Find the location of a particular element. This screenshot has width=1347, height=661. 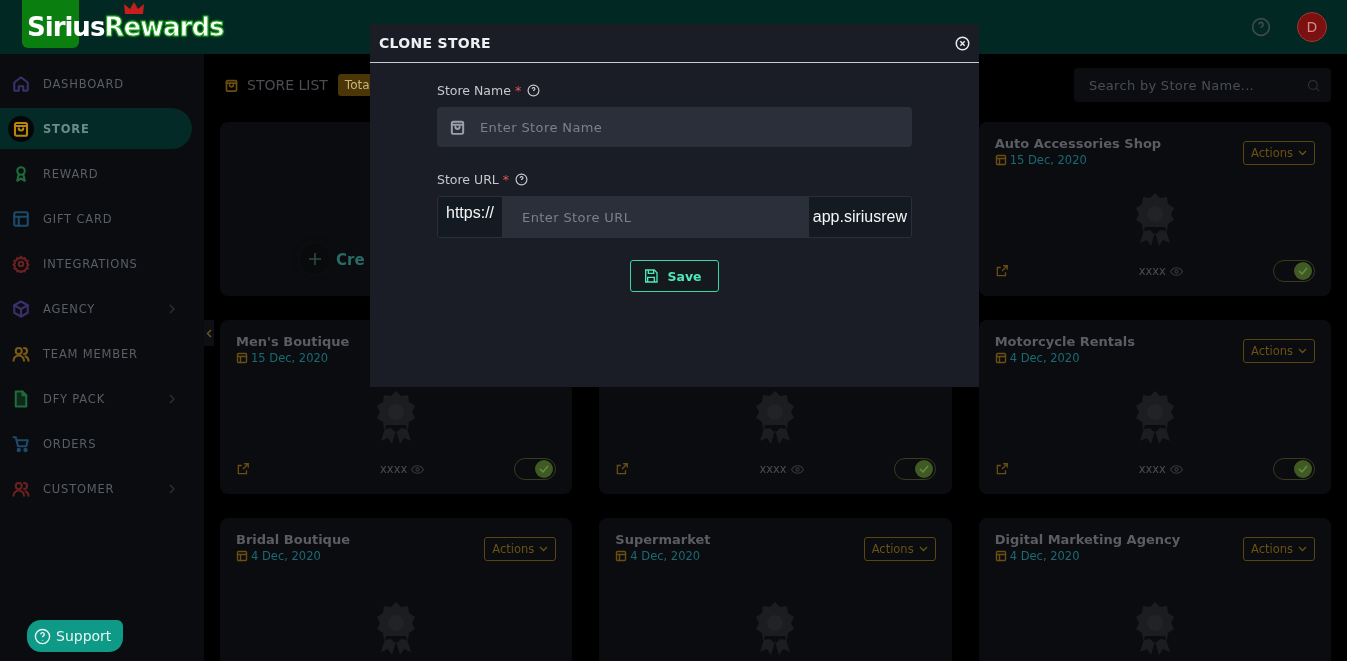

close-icon is located at coordinates (962, 43).